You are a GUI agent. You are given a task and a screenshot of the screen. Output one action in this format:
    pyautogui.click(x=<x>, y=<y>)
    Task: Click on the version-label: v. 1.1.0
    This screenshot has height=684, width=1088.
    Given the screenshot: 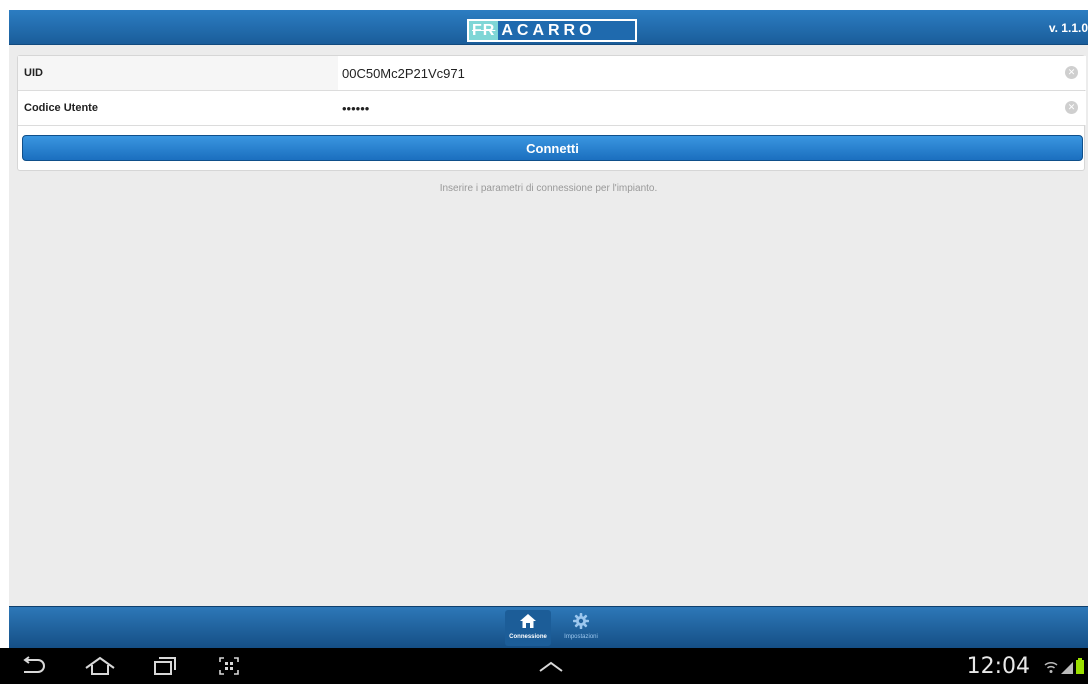 What is the action you would take?
    pyautogui.click(x=1068, y=28)
    